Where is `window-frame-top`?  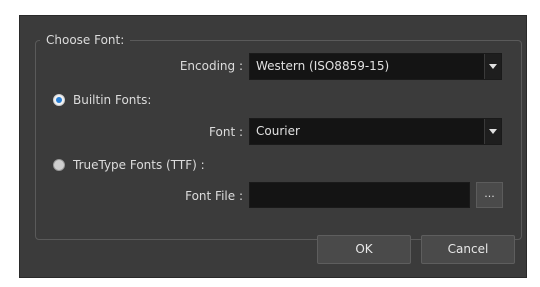
window-frame-top is located at coordinates (270, 4).